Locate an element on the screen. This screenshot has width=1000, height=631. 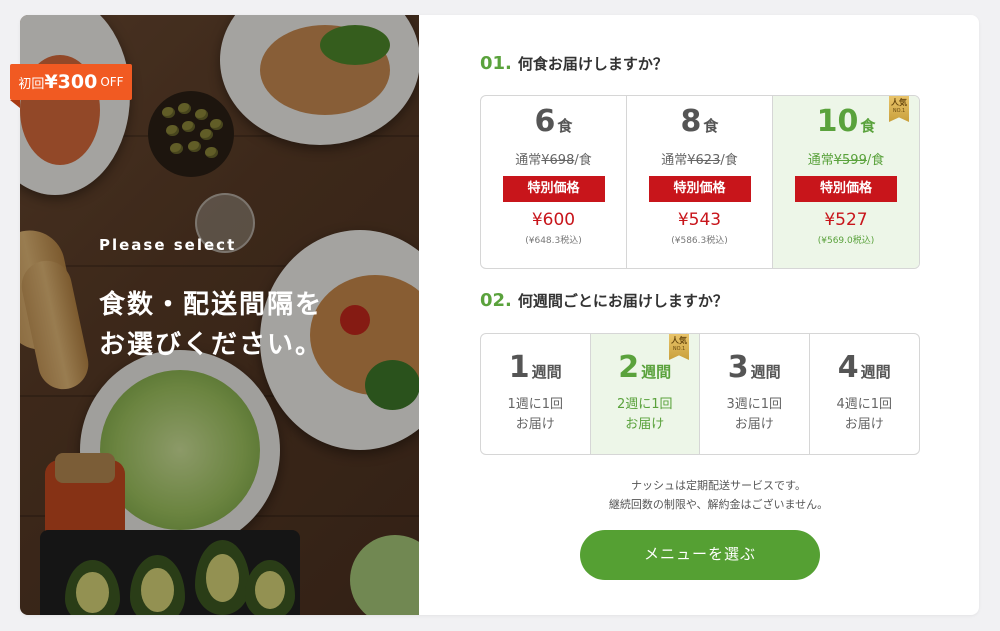
delivery-interval-question: 02. 何週間ごとにお届けしますか？ is located at coordinates (604, 300).